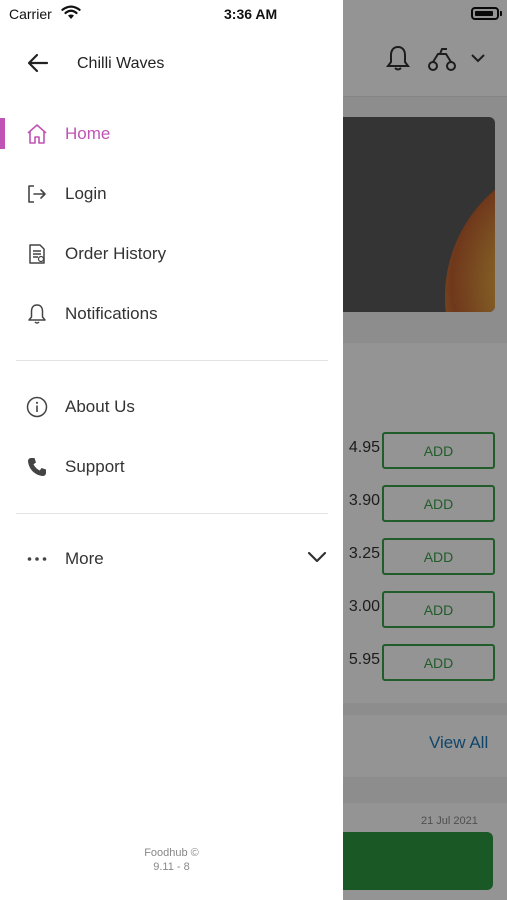 This screenshot has height=900, width=507. I want to click on login-icon, so click(37, 194).